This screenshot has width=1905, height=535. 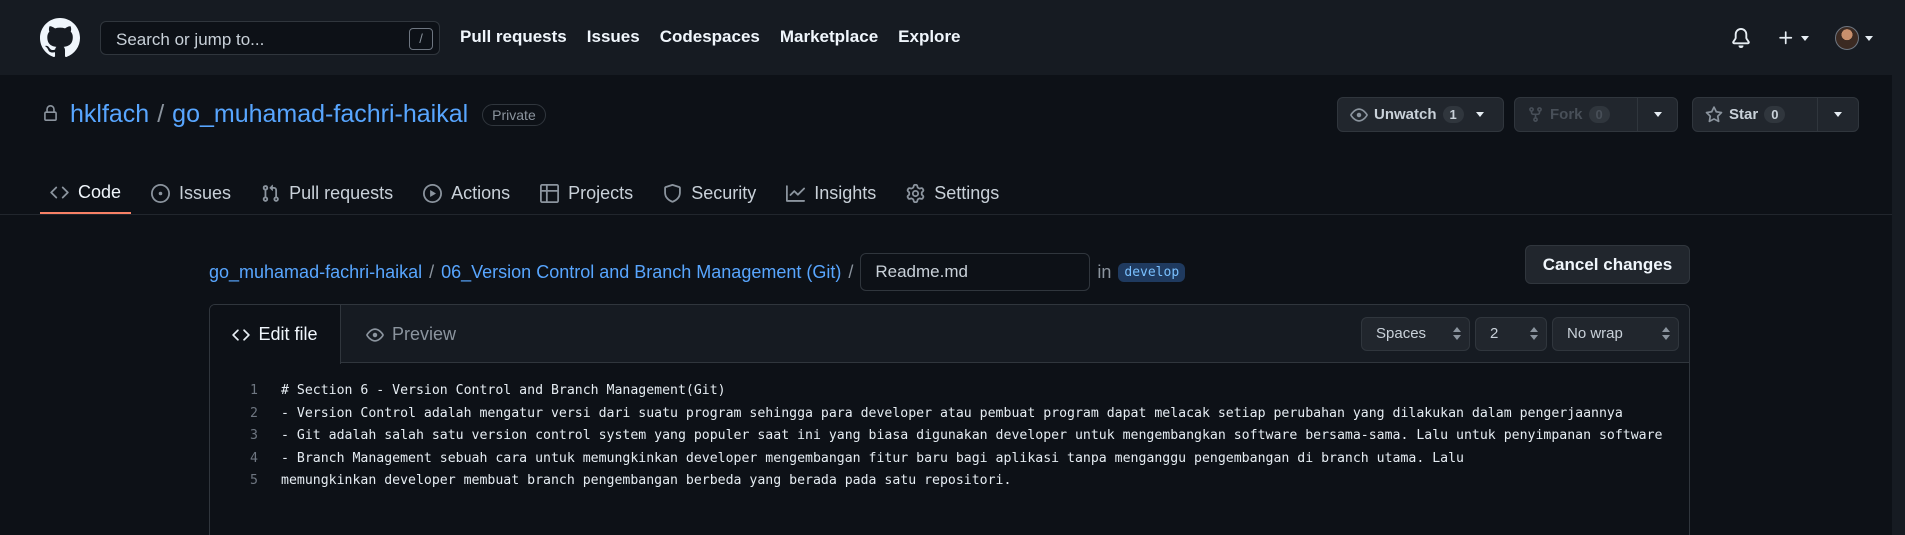 I want to click on nav-marketplace: Marketplace, so click(x=829, y=37).